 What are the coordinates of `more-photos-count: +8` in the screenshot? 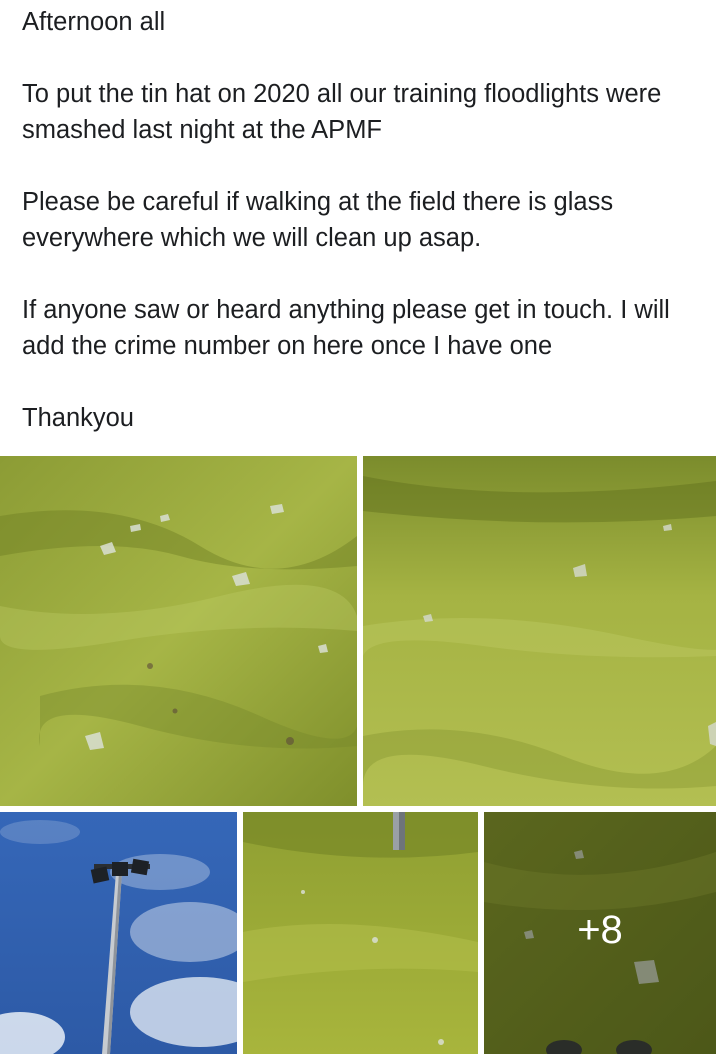 It's located at (600, 929).